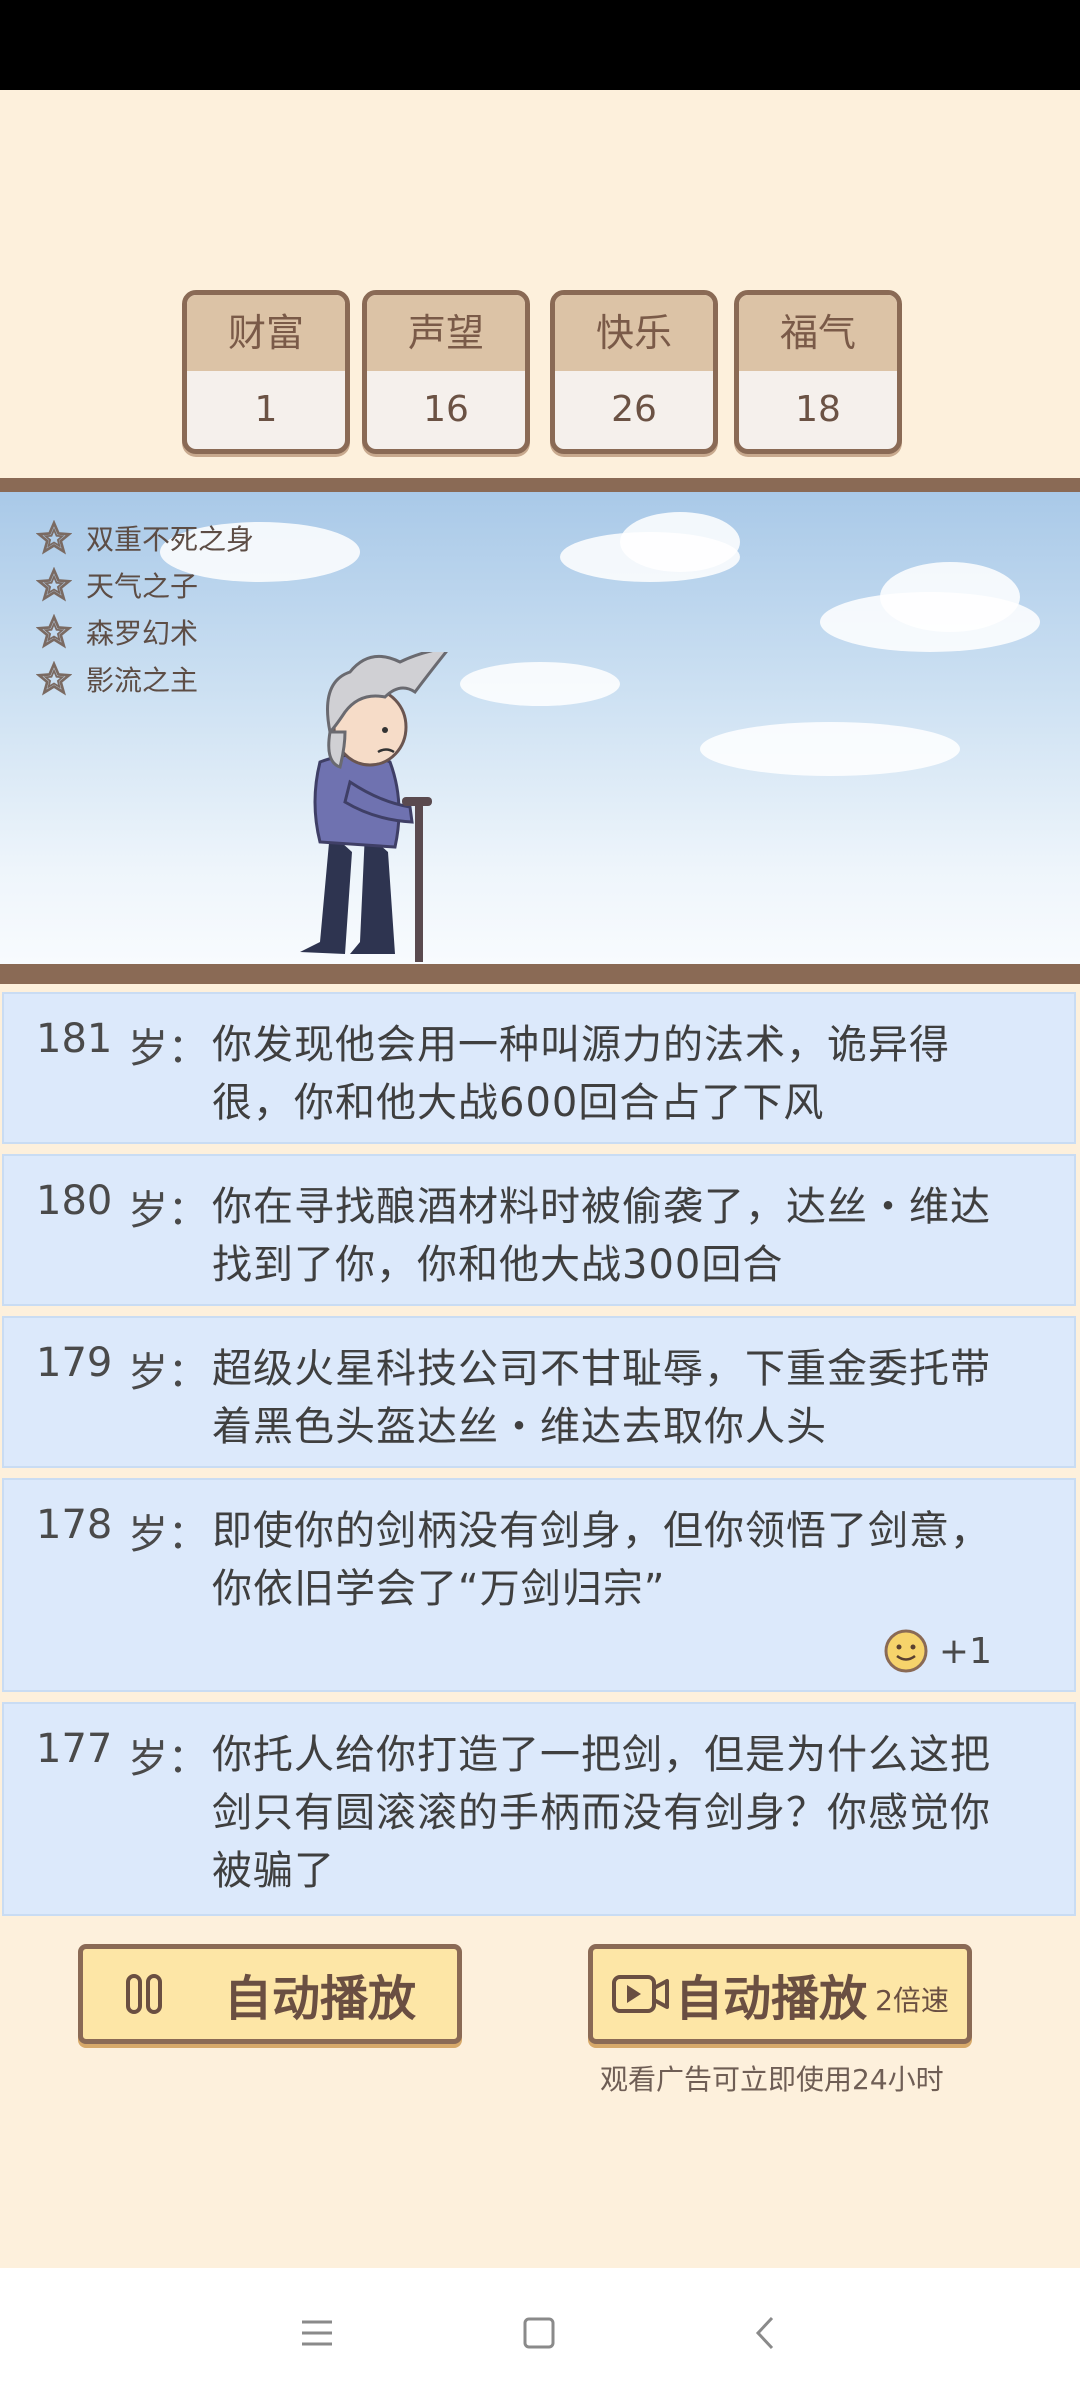 The width and height of the screenshot is (1080, 2400). I want to click on stats-panel: 财富 1 声望 16 快乐 26 福气 18, so click(540, 372).